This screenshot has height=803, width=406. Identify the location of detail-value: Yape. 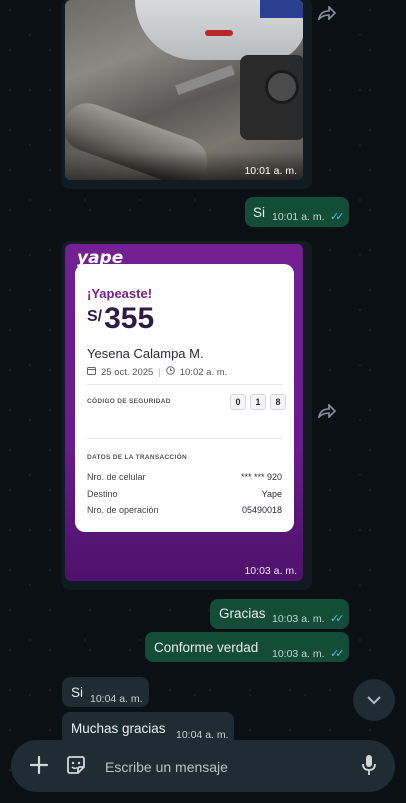
(271, 494).